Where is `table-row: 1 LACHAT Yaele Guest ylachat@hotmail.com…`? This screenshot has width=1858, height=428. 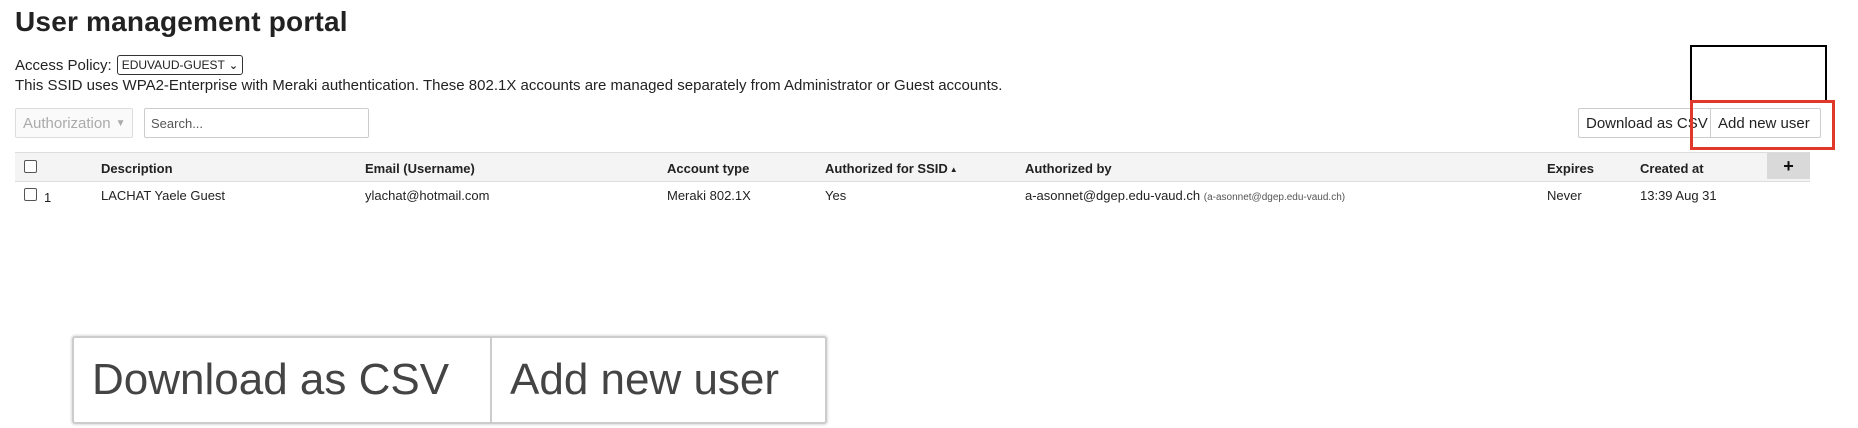 table-row: 1 LACHAT Yaele Guest ylachat@hotmail.com… is located at coordinates (912, 194).